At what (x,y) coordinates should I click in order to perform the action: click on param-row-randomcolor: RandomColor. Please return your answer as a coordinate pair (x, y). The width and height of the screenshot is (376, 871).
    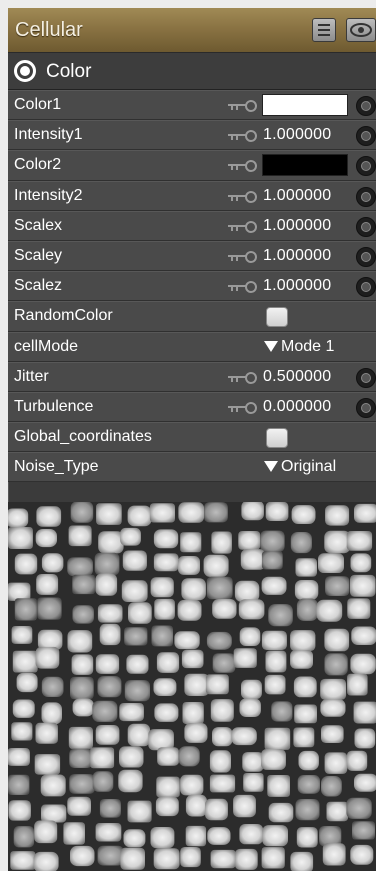
    Looking at the image, I should click on (192, 316).